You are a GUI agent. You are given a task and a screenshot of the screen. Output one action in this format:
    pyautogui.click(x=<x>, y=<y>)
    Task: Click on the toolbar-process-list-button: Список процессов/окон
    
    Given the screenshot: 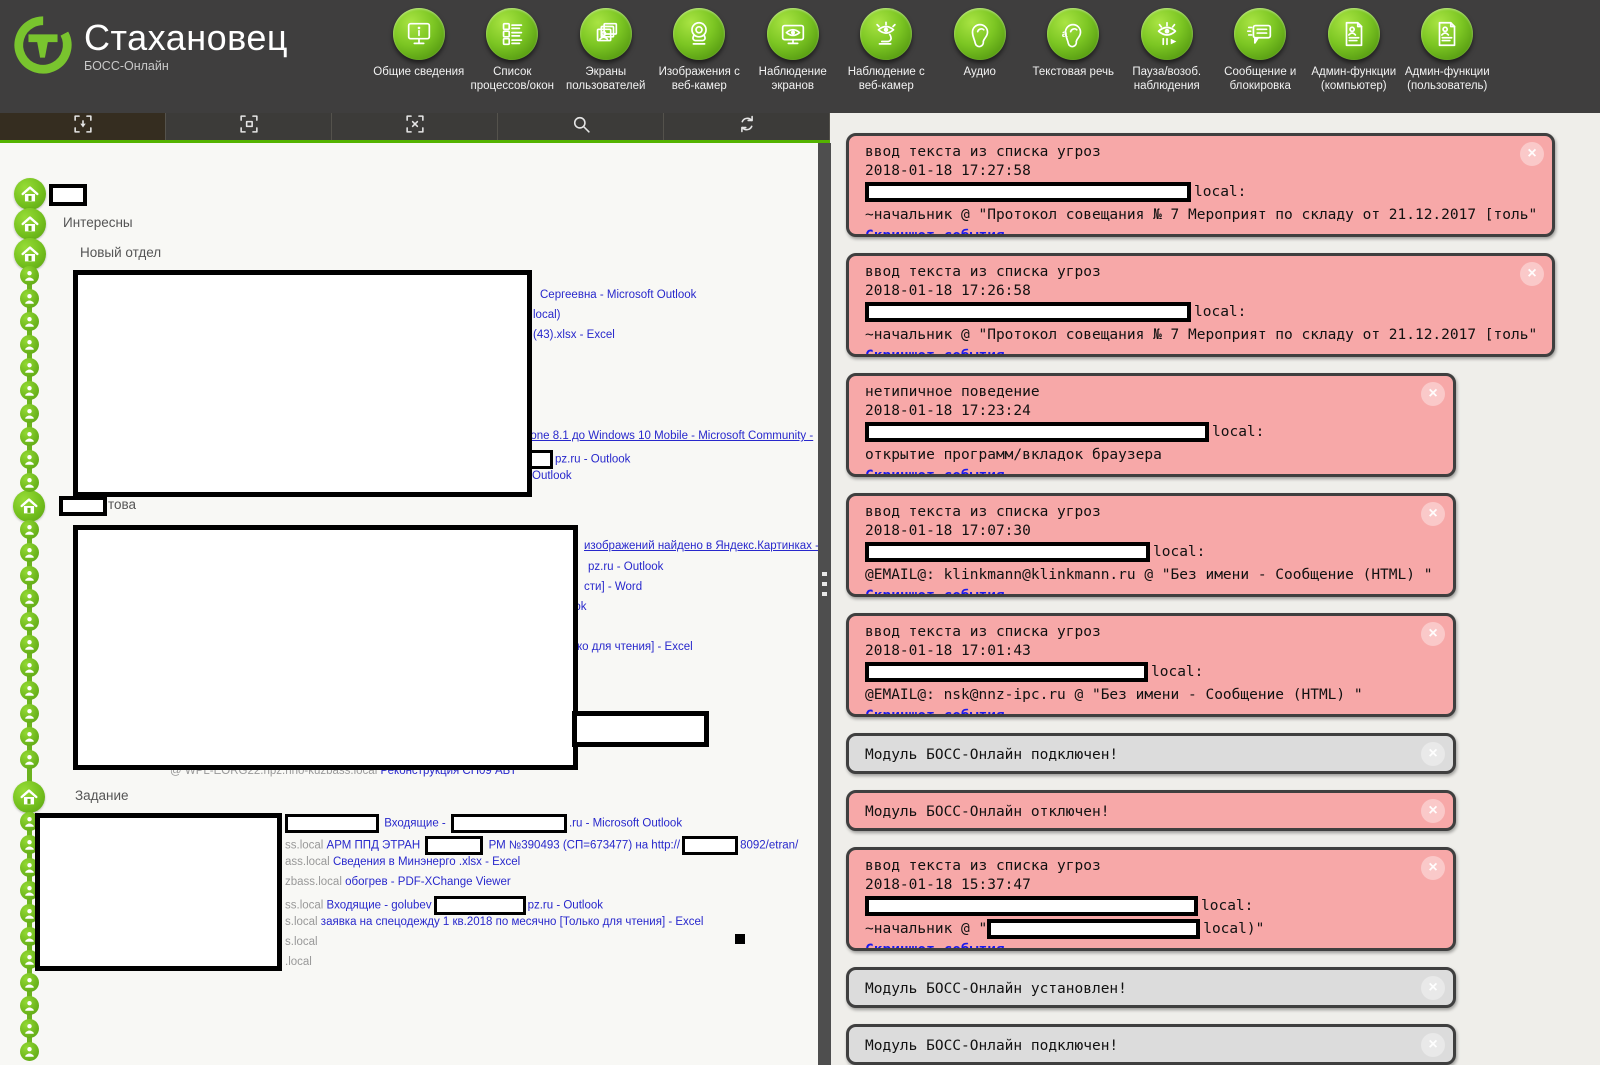 What is the action you would take?
    pyautogui.click(x=513, y=51)
    